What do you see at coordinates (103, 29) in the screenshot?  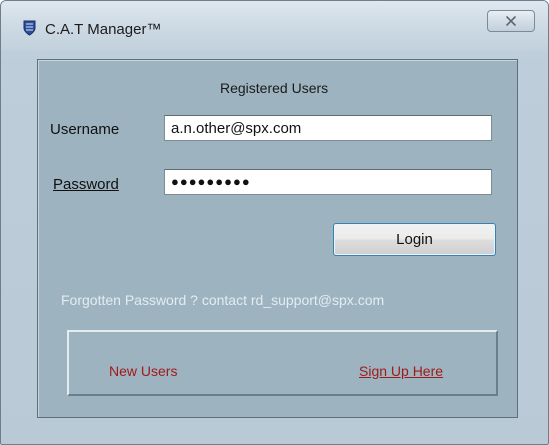 I see `window-title: C.A.T Manager™` at bounding box center [103, 29].